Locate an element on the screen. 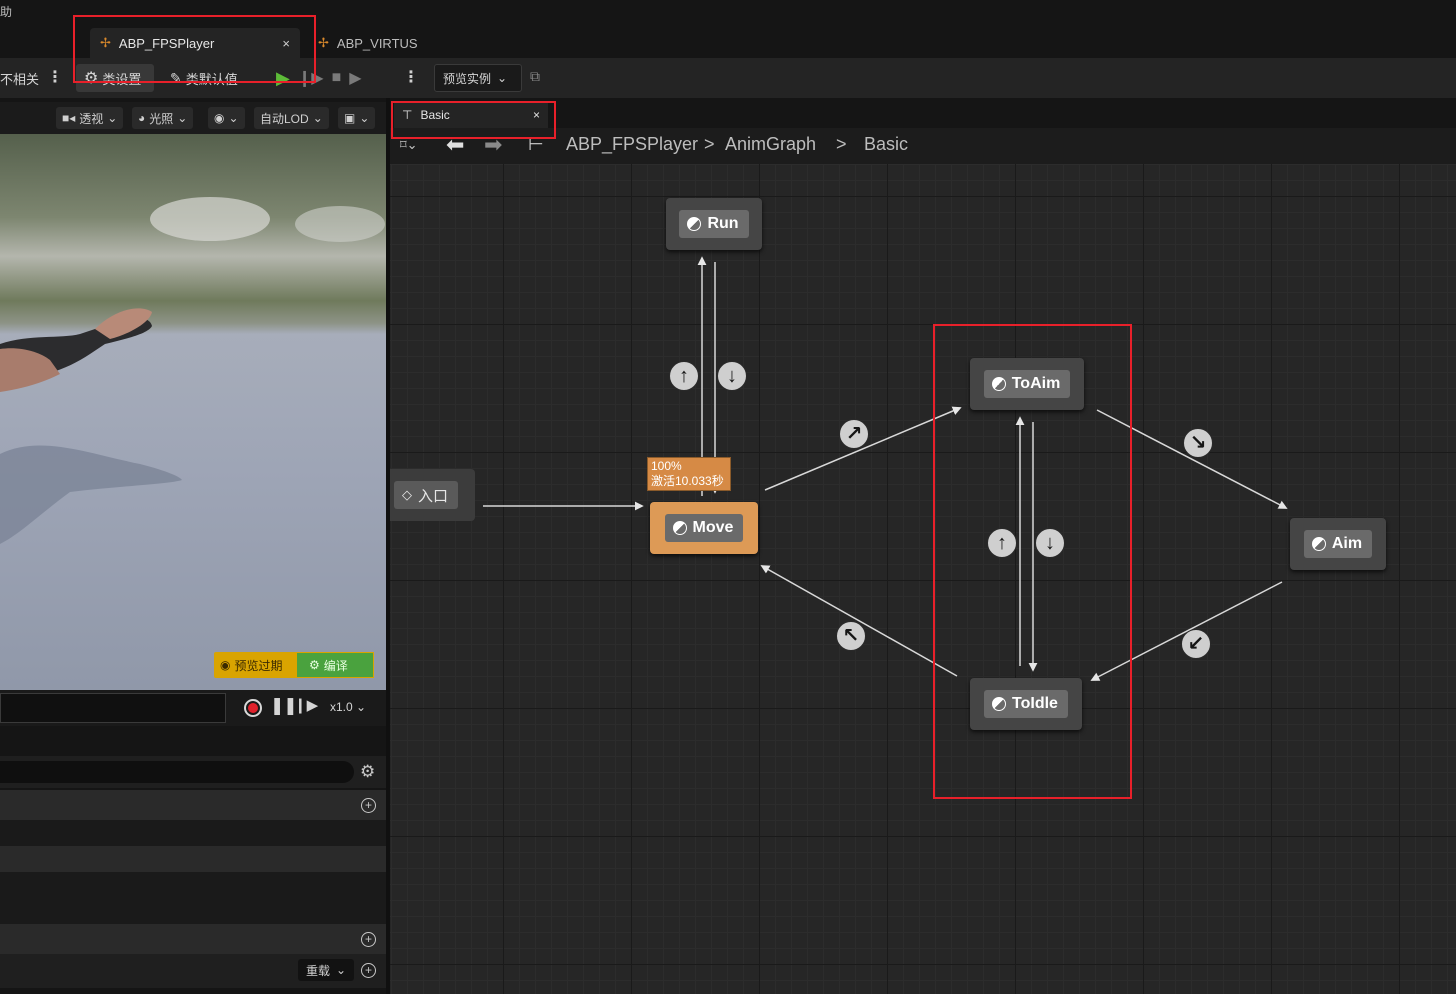 The width and height of the screenshot is (1456, 994). state-title: Aim is located at coordinates (1338, 544).